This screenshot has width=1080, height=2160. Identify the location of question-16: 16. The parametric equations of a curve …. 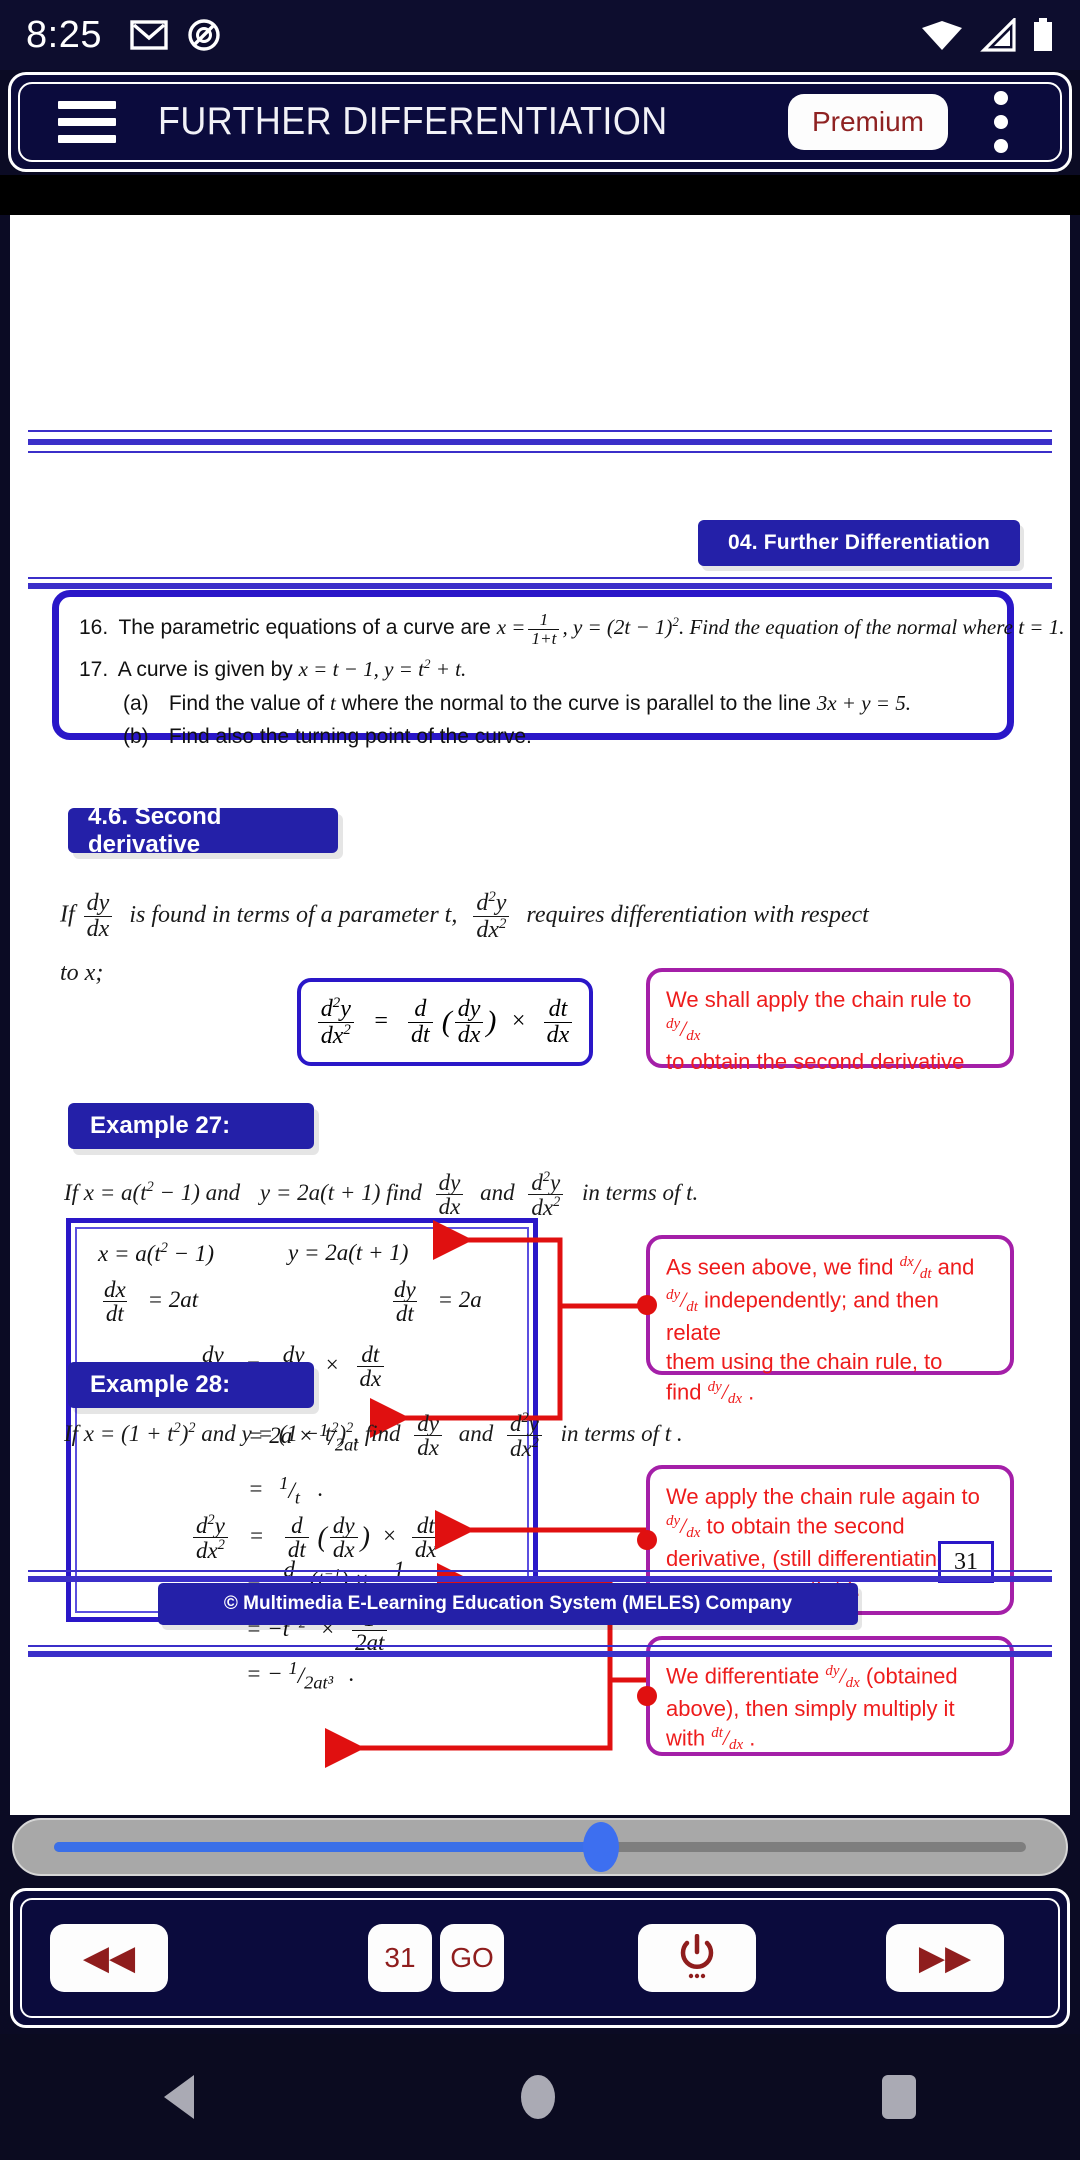
(572, 629).